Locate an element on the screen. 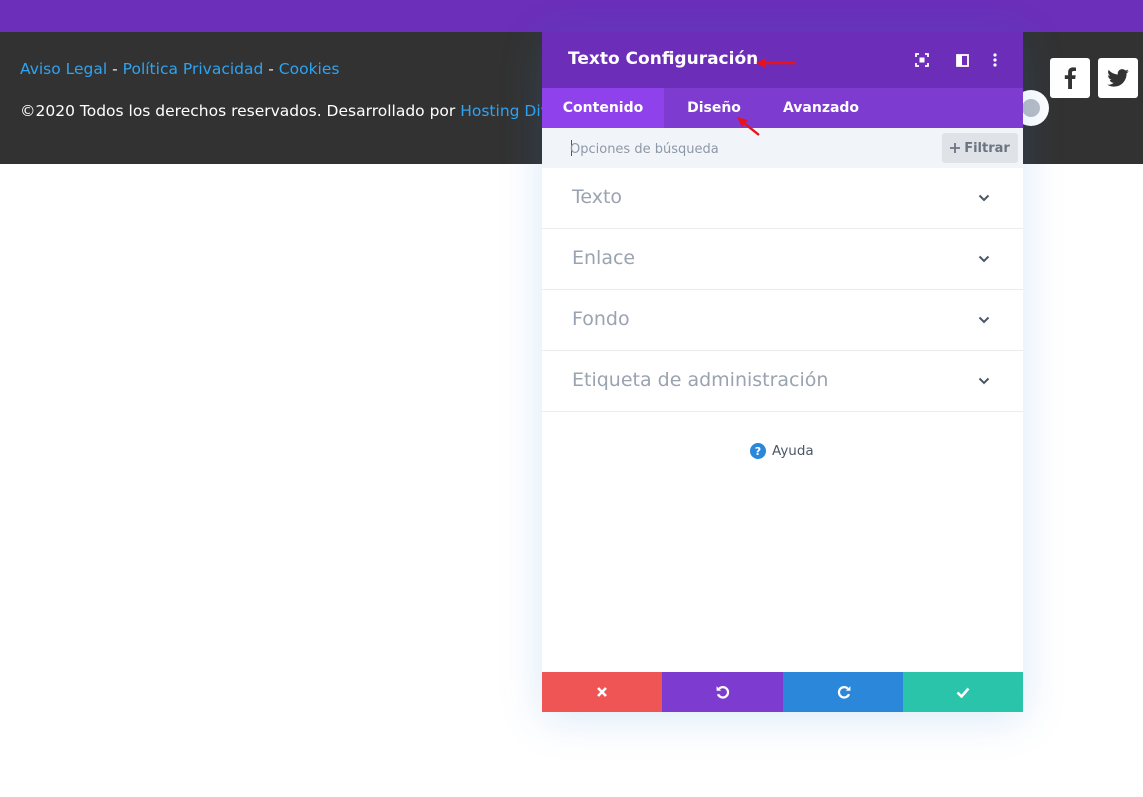  fullscreen-icon is located at coordinates (922, 60).